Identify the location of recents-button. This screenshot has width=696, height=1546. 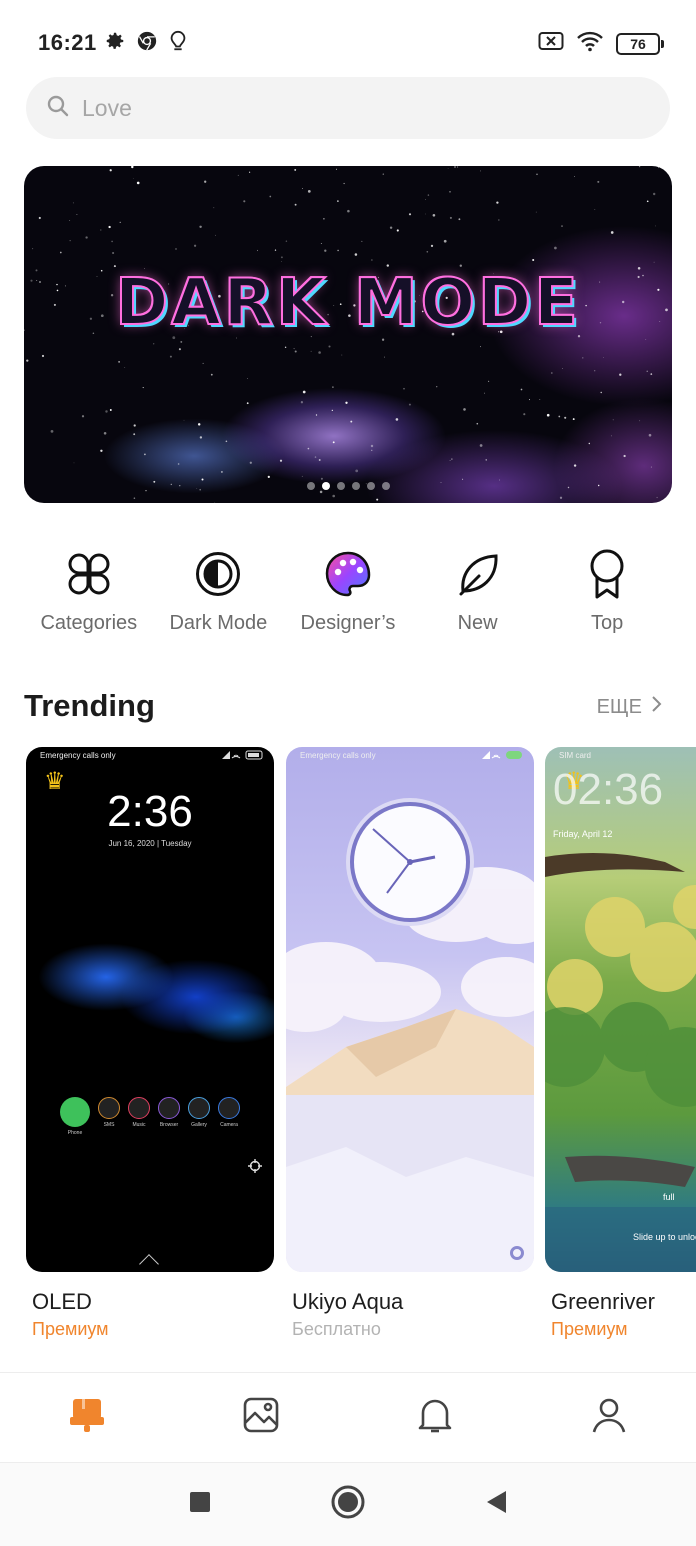
(200, 1505).